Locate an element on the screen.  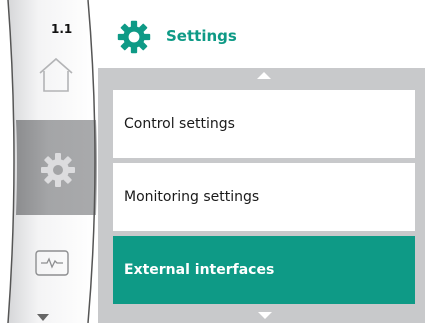
scroll-up-icon is located at coordinates (264, 75).